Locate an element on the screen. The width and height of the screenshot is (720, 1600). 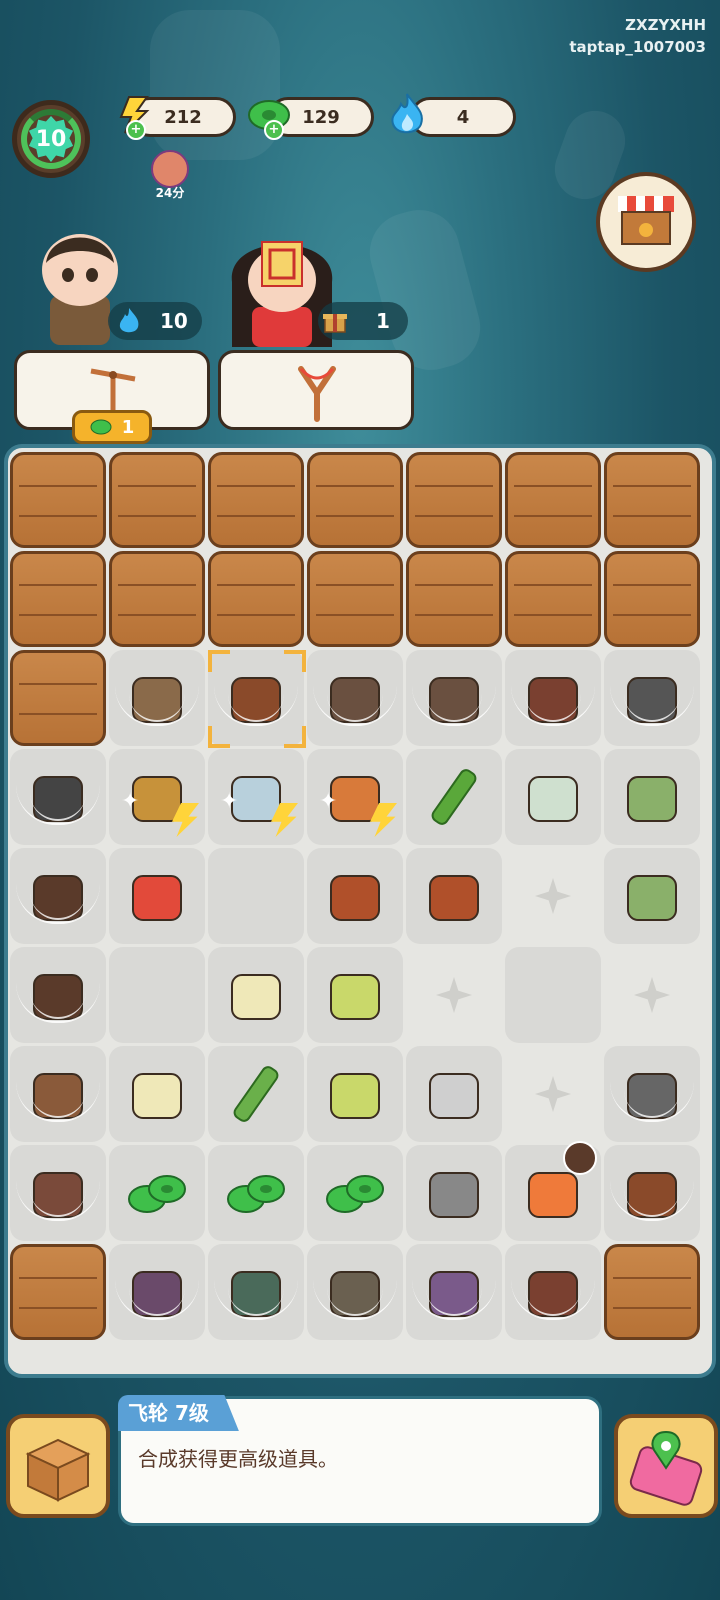
jade-coin-pile-item is located at coordinates (157, 1193).